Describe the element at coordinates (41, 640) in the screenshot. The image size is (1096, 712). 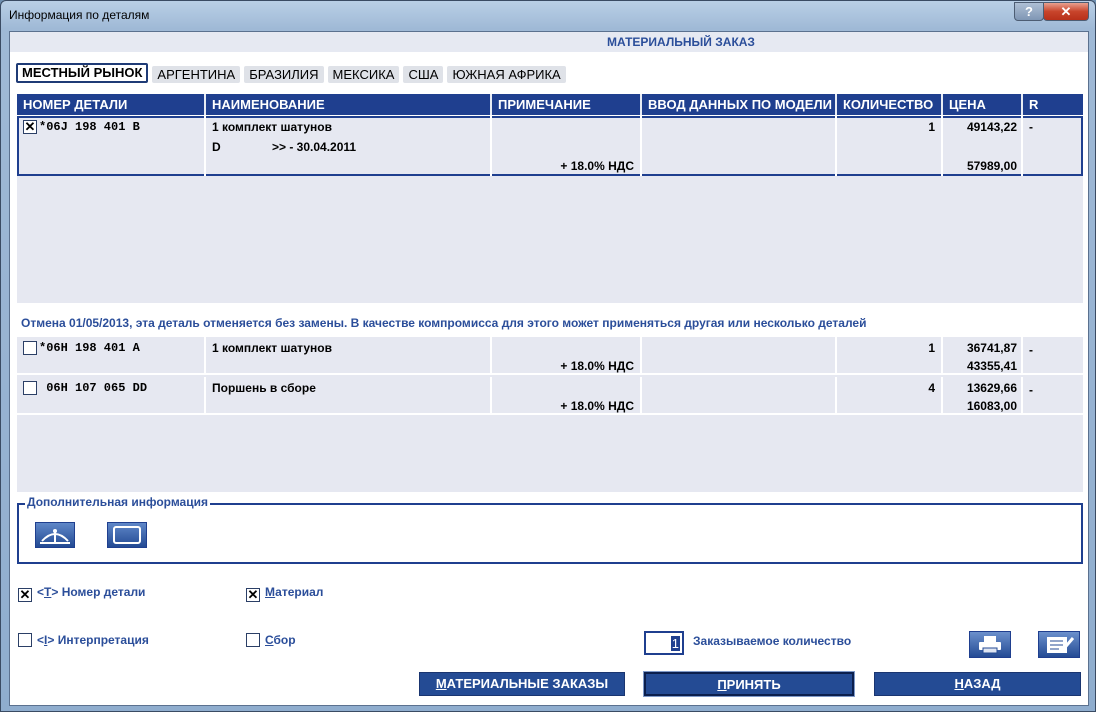
I see `option-interpretation-prefix: <` at that location.